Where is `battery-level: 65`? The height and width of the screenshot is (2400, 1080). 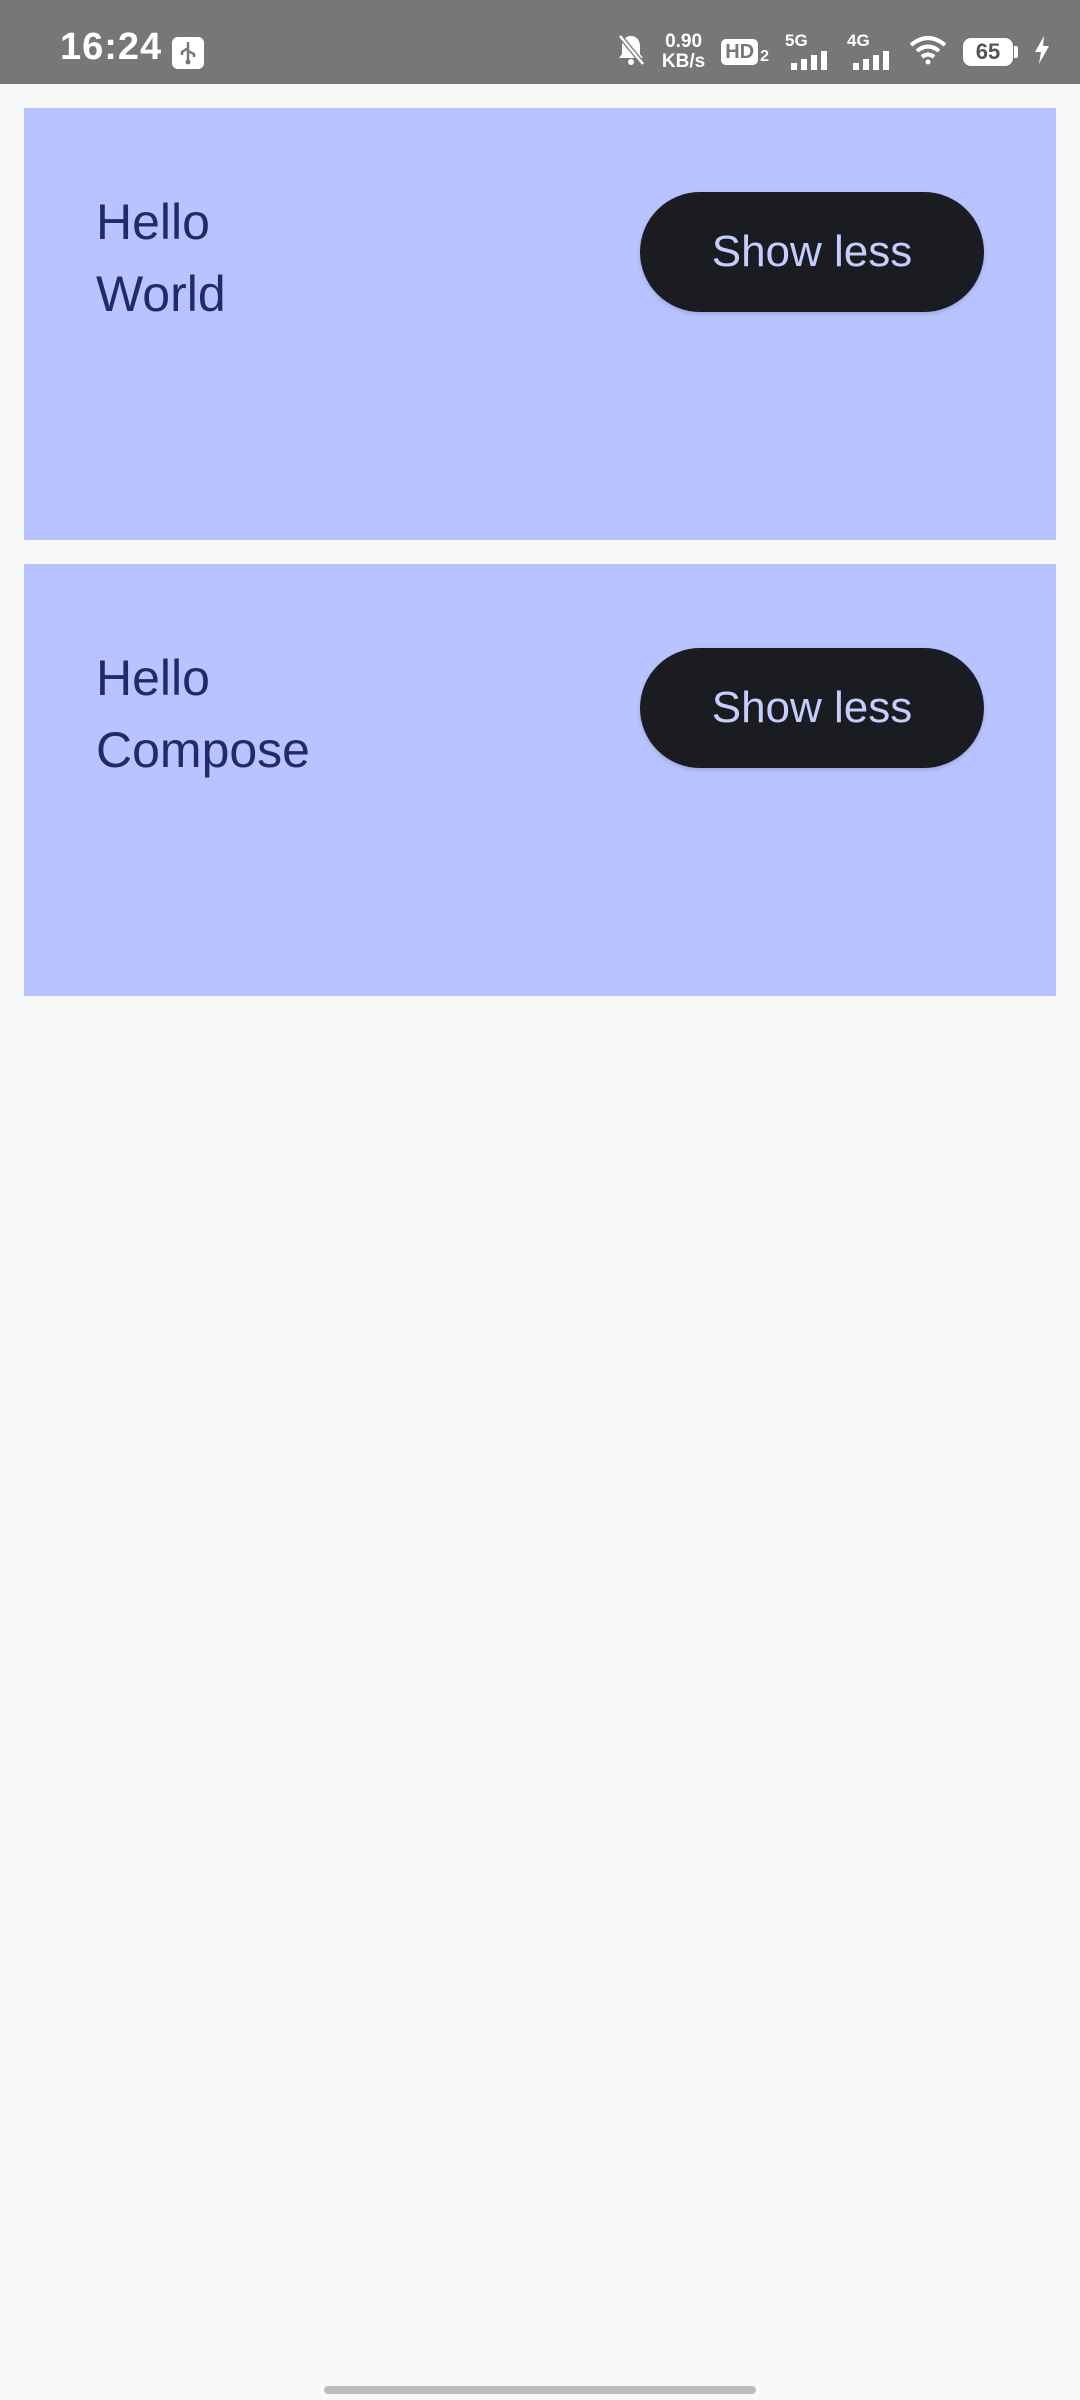
battery-level: 65 is located at coordinates (988, 52).